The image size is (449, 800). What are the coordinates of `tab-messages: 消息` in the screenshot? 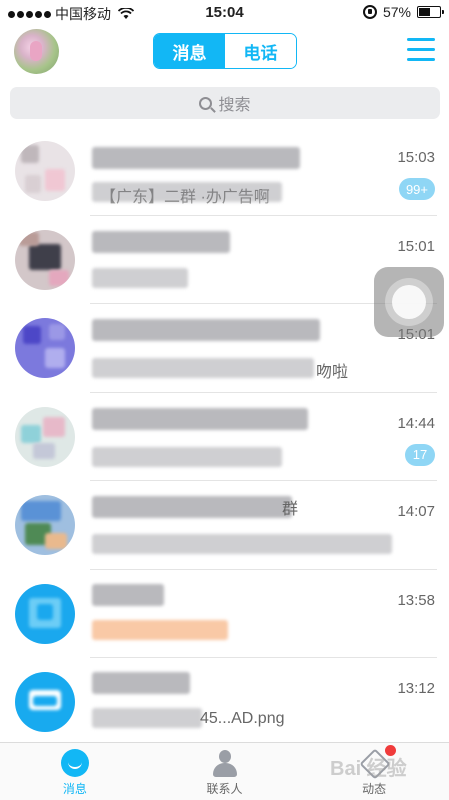 It's located at (189, 51).